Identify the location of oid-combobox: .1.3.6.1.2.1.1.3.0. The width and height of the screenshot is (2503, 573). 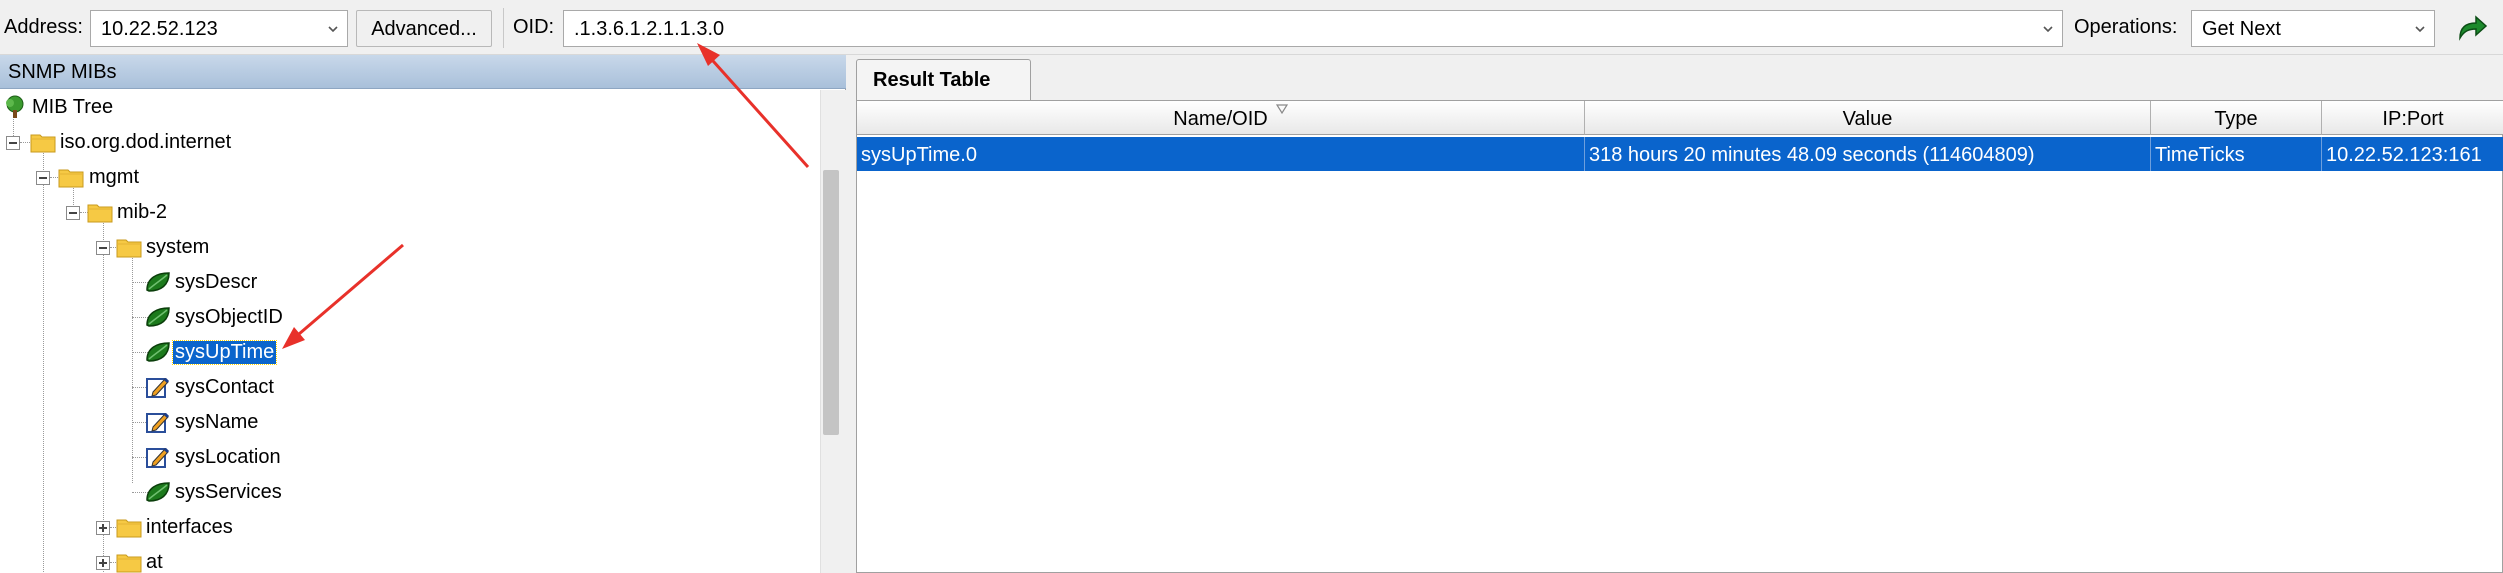
(1313, 28).